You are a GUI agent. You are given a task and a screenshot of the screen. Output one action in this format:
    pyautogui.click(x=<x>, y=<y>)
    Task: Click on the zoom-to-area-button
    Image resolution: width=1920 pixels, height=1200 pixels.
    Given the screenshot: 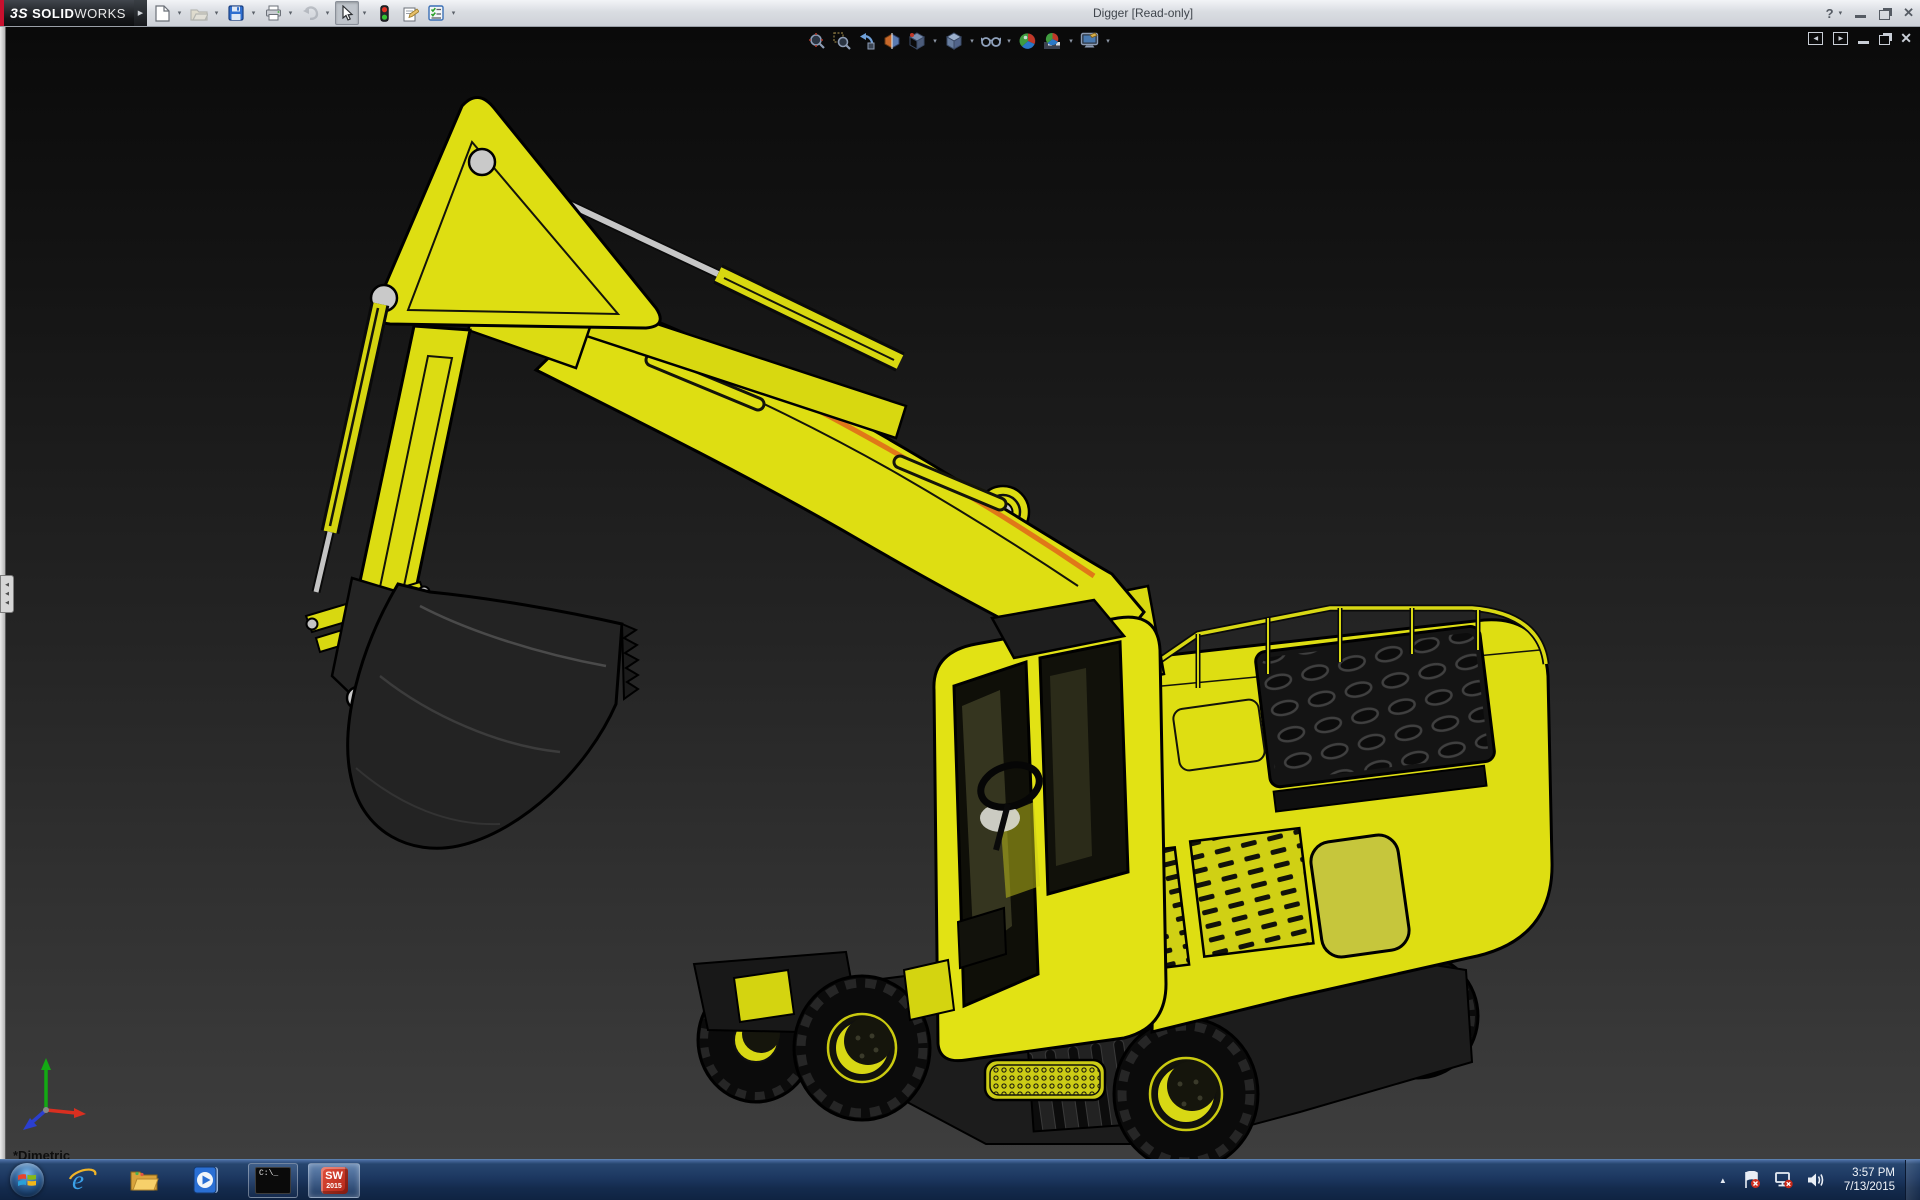 What is the action you would take?
    pyautogui.click(x=841, y=40)
    